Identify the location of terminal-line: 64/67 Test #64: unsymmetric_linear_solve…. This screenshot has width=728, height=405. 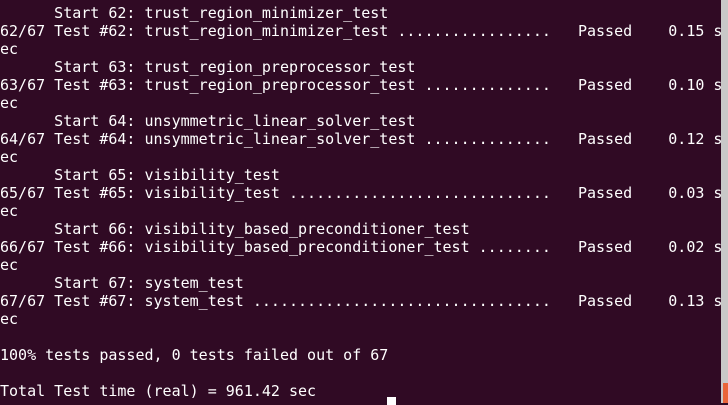
(361, 139).